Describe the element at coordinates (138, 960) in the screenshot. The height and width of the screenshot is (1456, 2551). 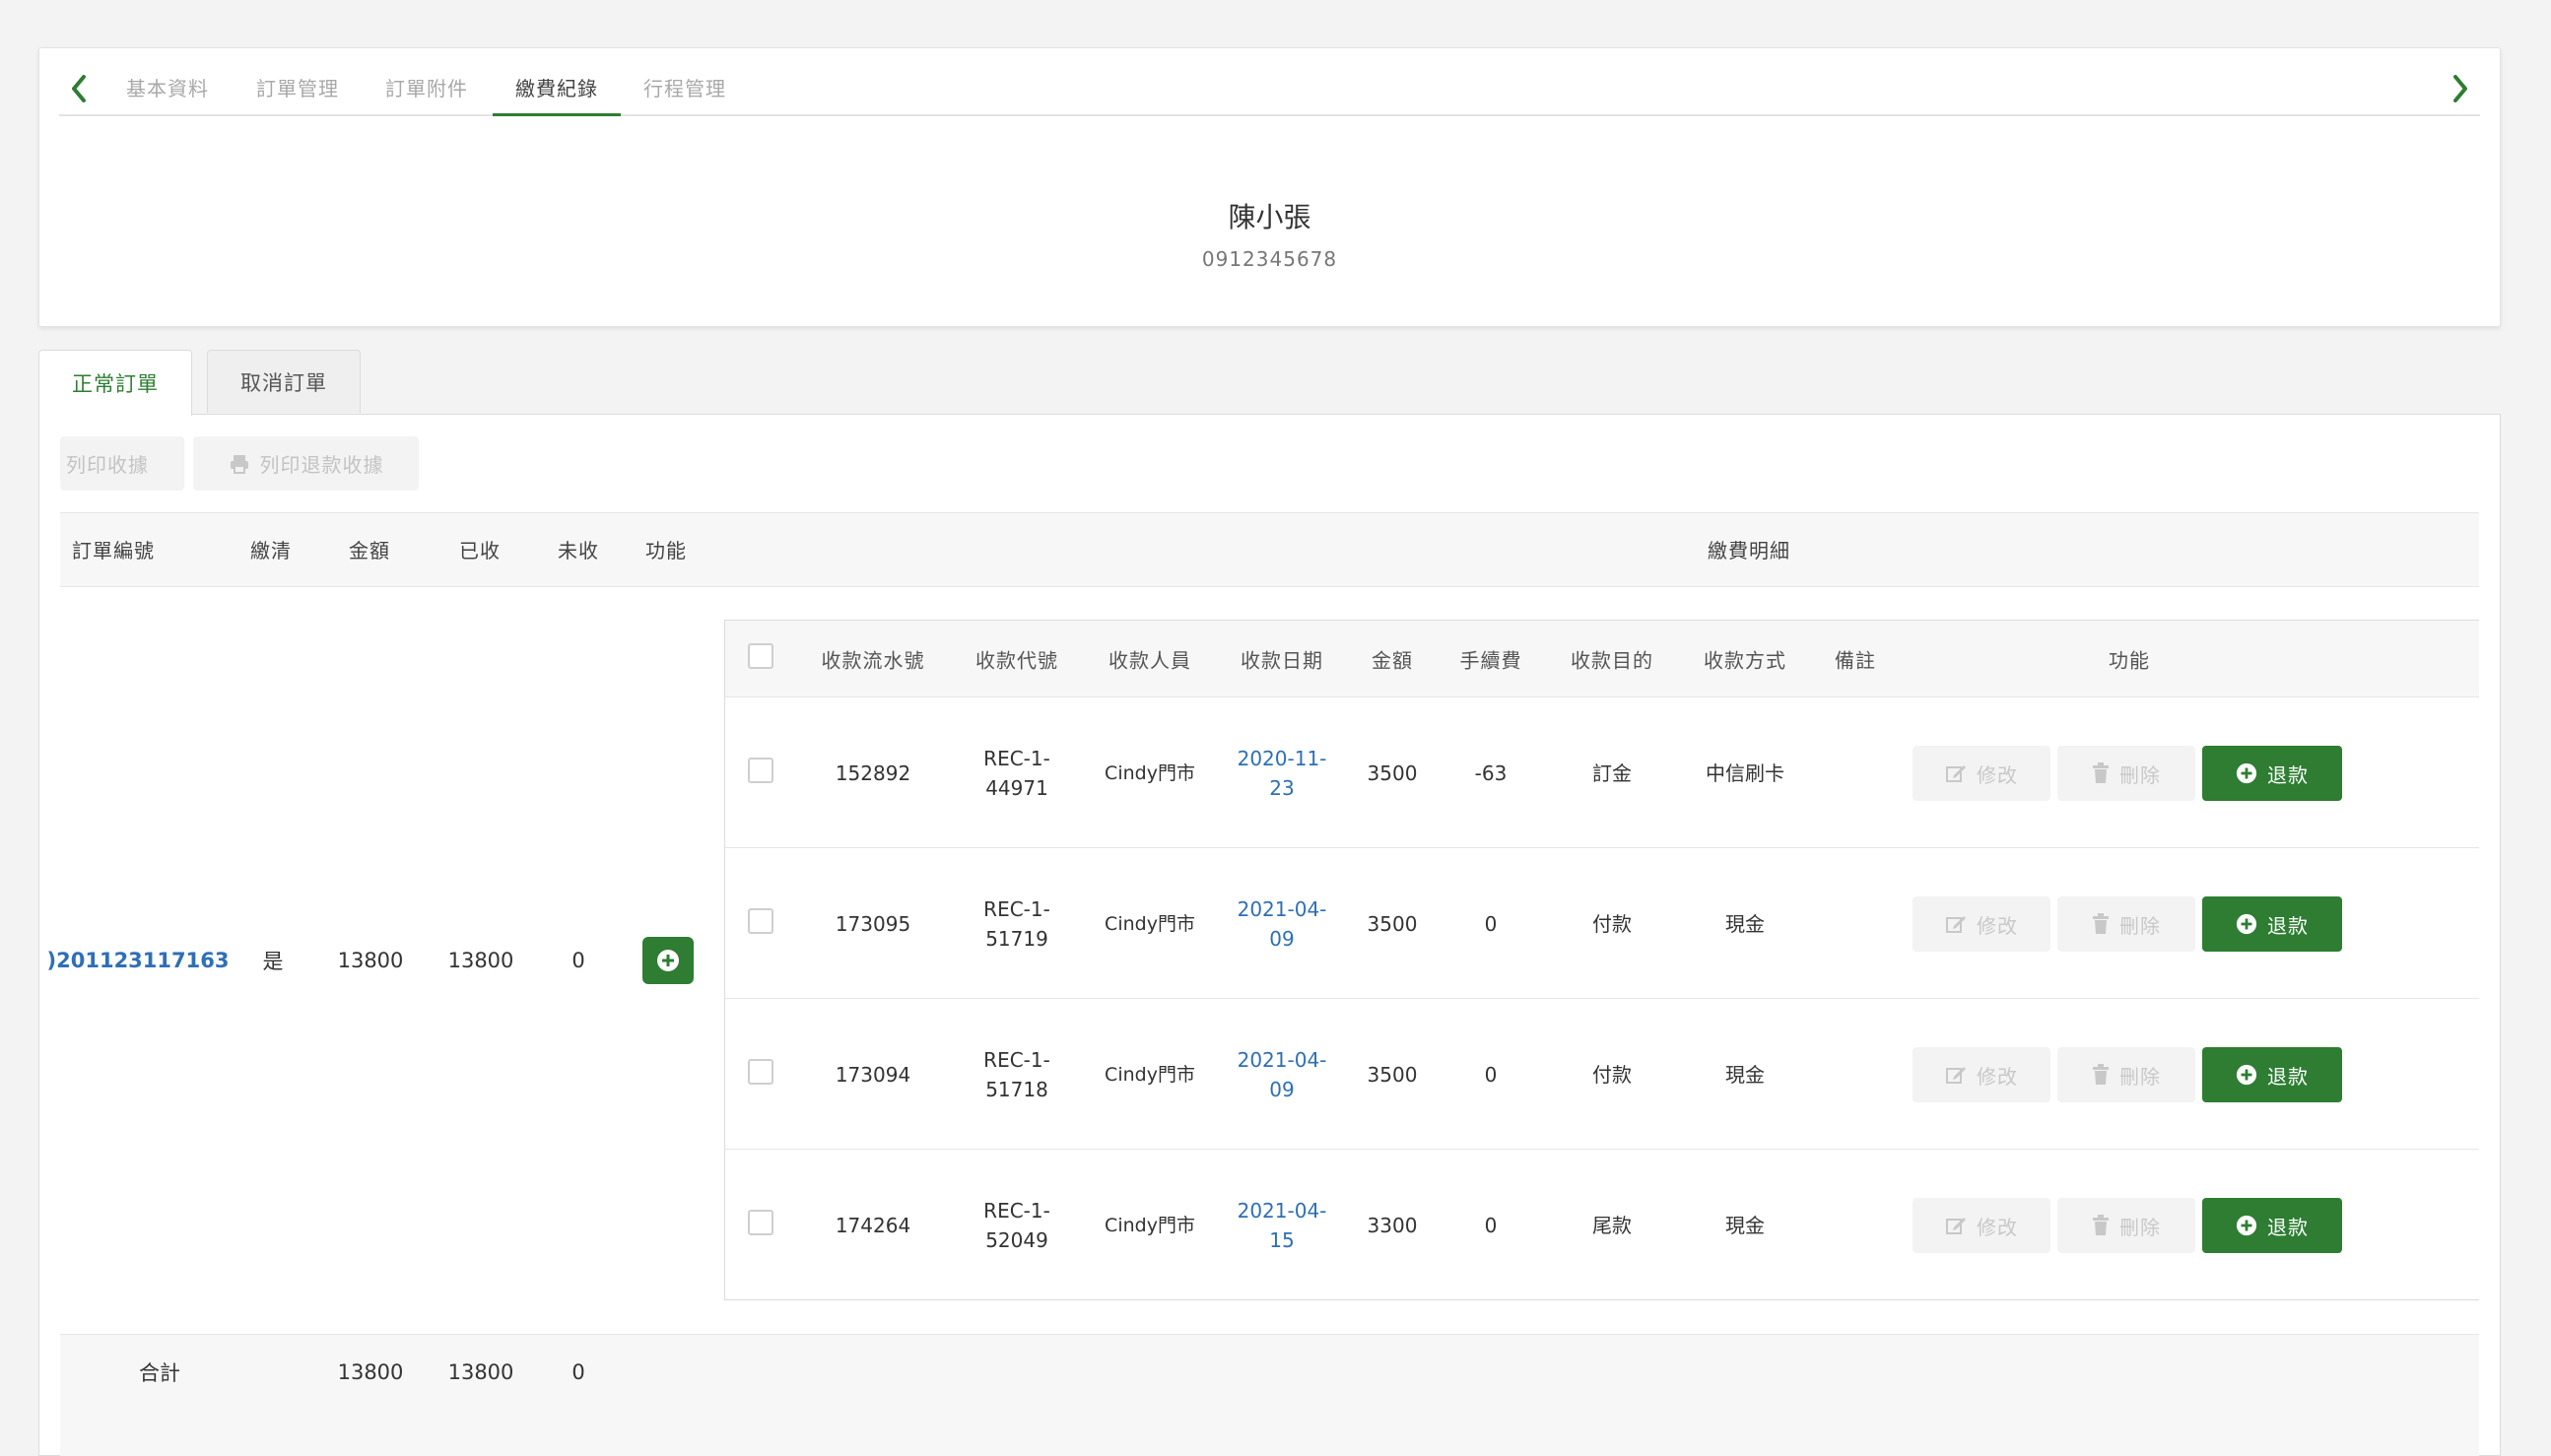
I see `order-number-link: )201123117163` at that location.